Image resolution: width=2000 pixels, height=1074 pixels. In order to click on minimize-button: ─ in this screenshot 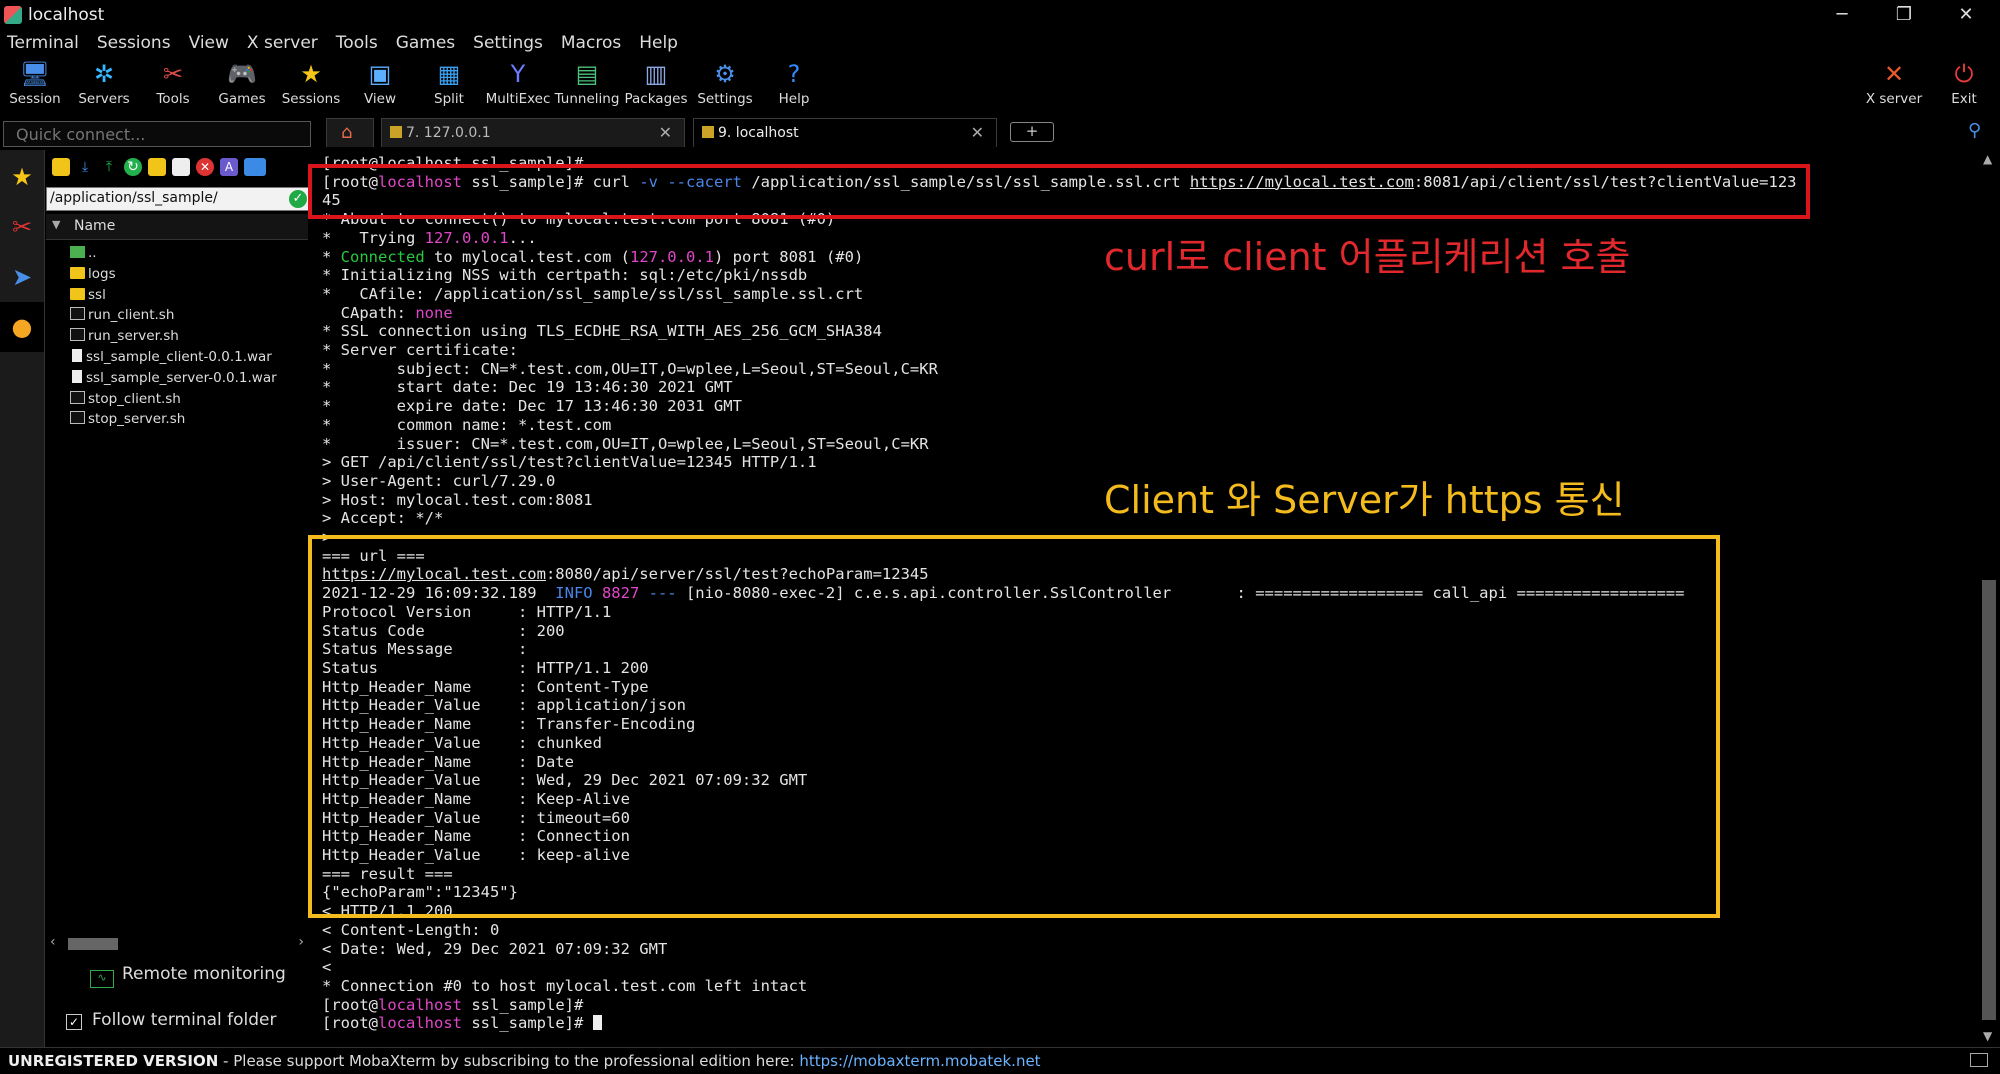, I will do `click(1842, 15)`.